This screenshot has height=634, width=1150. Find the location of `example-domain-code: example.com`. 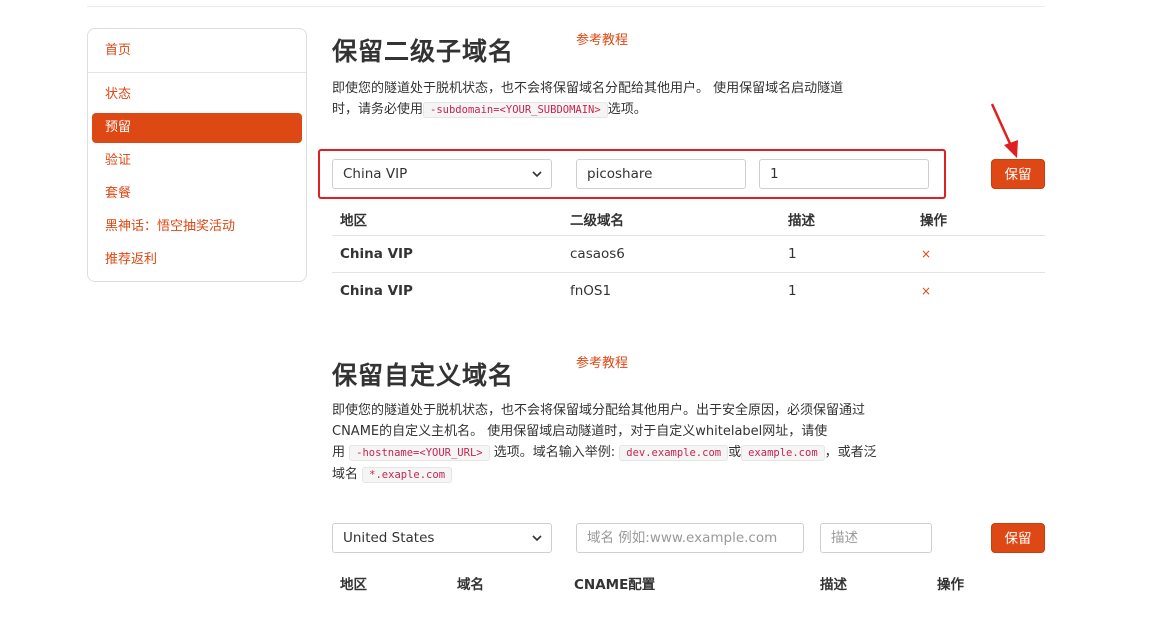

example-domain-code: example.com is located at coordinates (783, 453).